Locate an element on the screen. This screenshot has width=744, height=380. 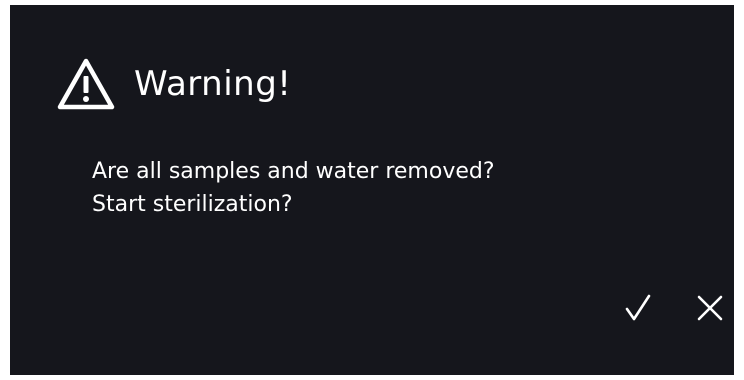
dialog-header: Warning! is located at coordinates (174, 84).